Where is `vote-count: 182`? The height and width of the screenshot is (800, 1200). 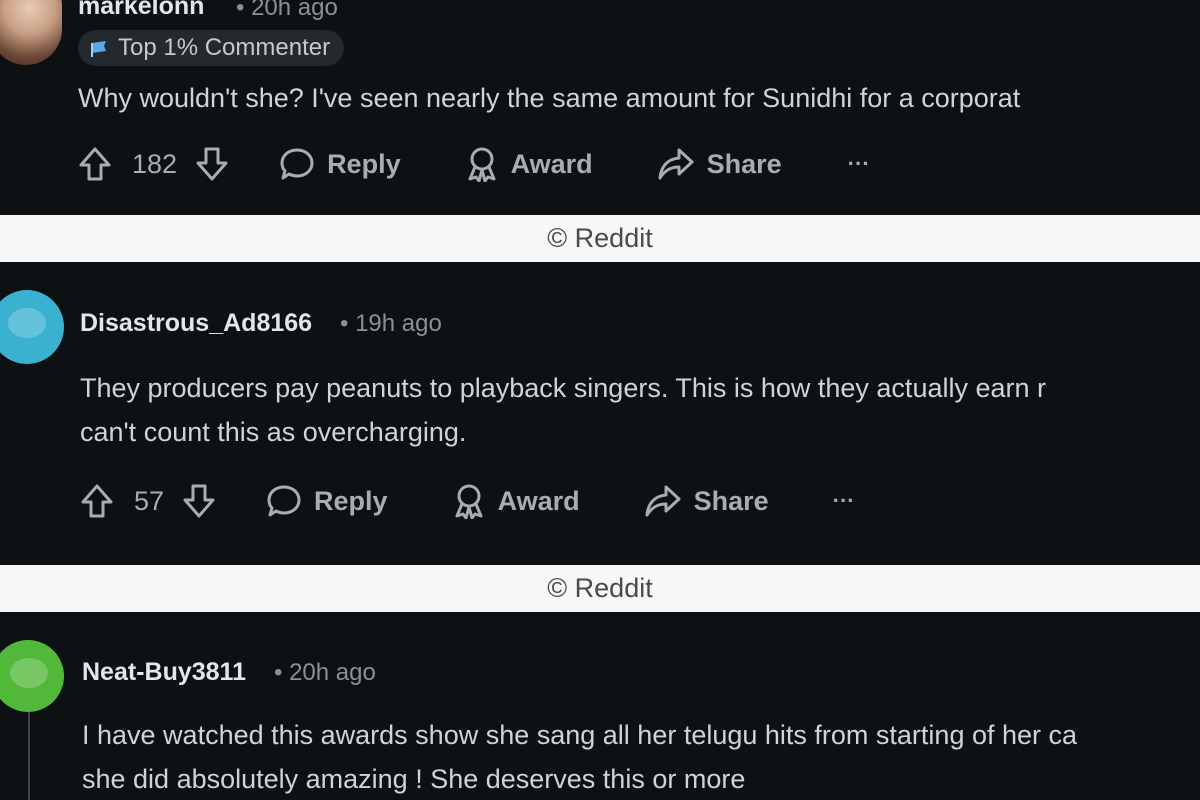 vote-count: 182 is located at coordinates (155, 163).